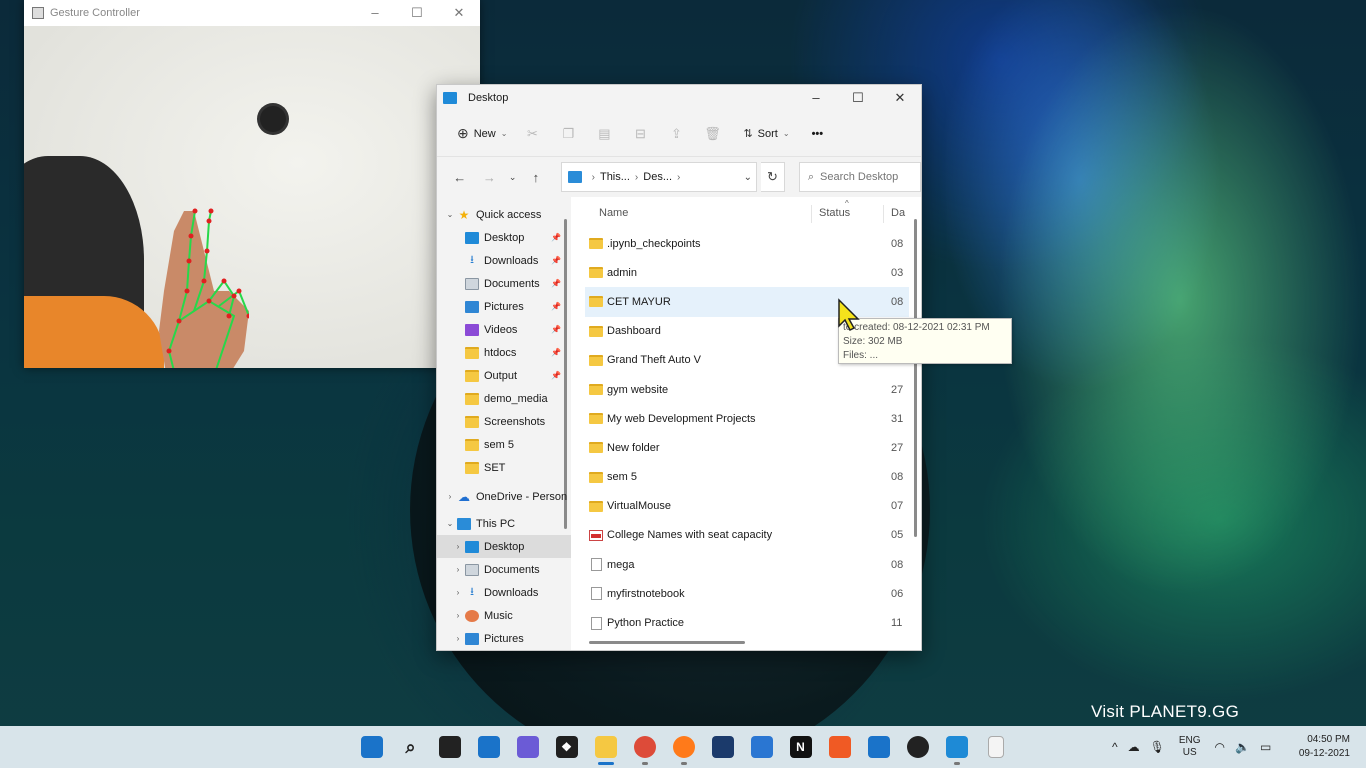  I want to click on column-status: Status, so click(834, 213).